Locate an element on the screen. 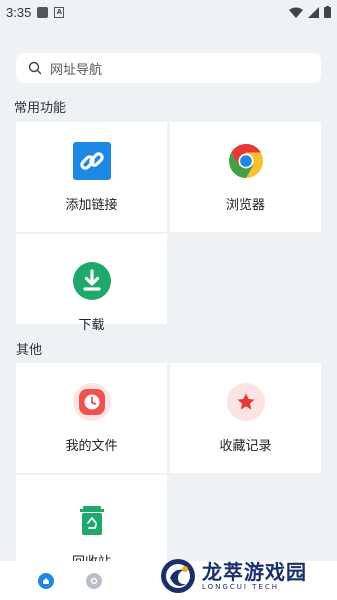 This screenshot has width=337, height=600. browser-tile: 浏览器 is located at coordinates (245, 177).